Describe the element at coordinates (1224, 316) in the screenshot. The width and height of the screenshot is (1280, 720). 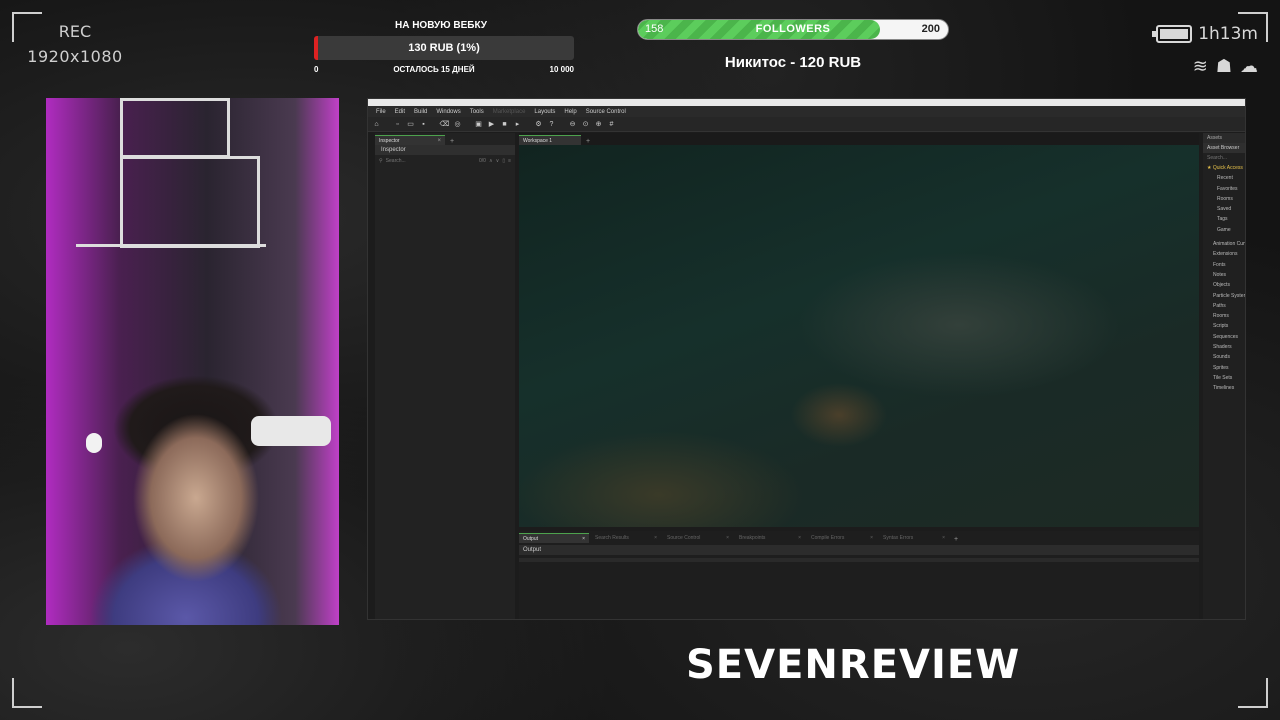
I see `asset-group: Rooms` at that location.